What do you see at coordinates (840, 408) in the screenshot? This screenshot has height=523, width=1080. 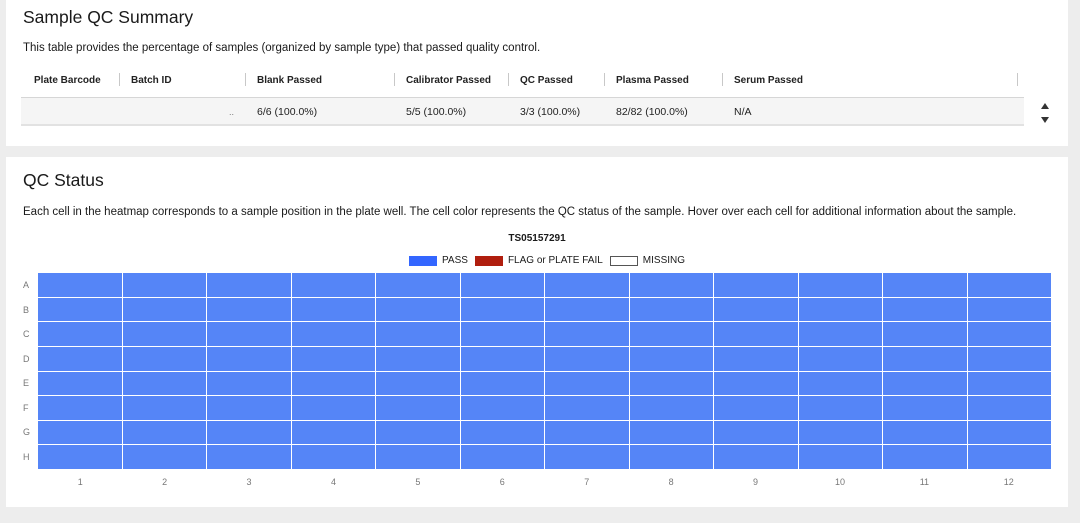 I see `well-cell-f10` at bounding box center [840, 408].